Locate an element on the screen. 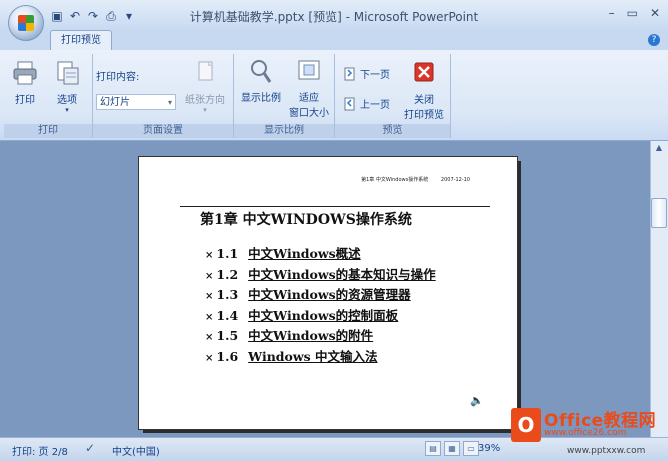 This screenshot has width=668, height=461. normal-view-icon: ▤ is located at coordinates (433, 448).